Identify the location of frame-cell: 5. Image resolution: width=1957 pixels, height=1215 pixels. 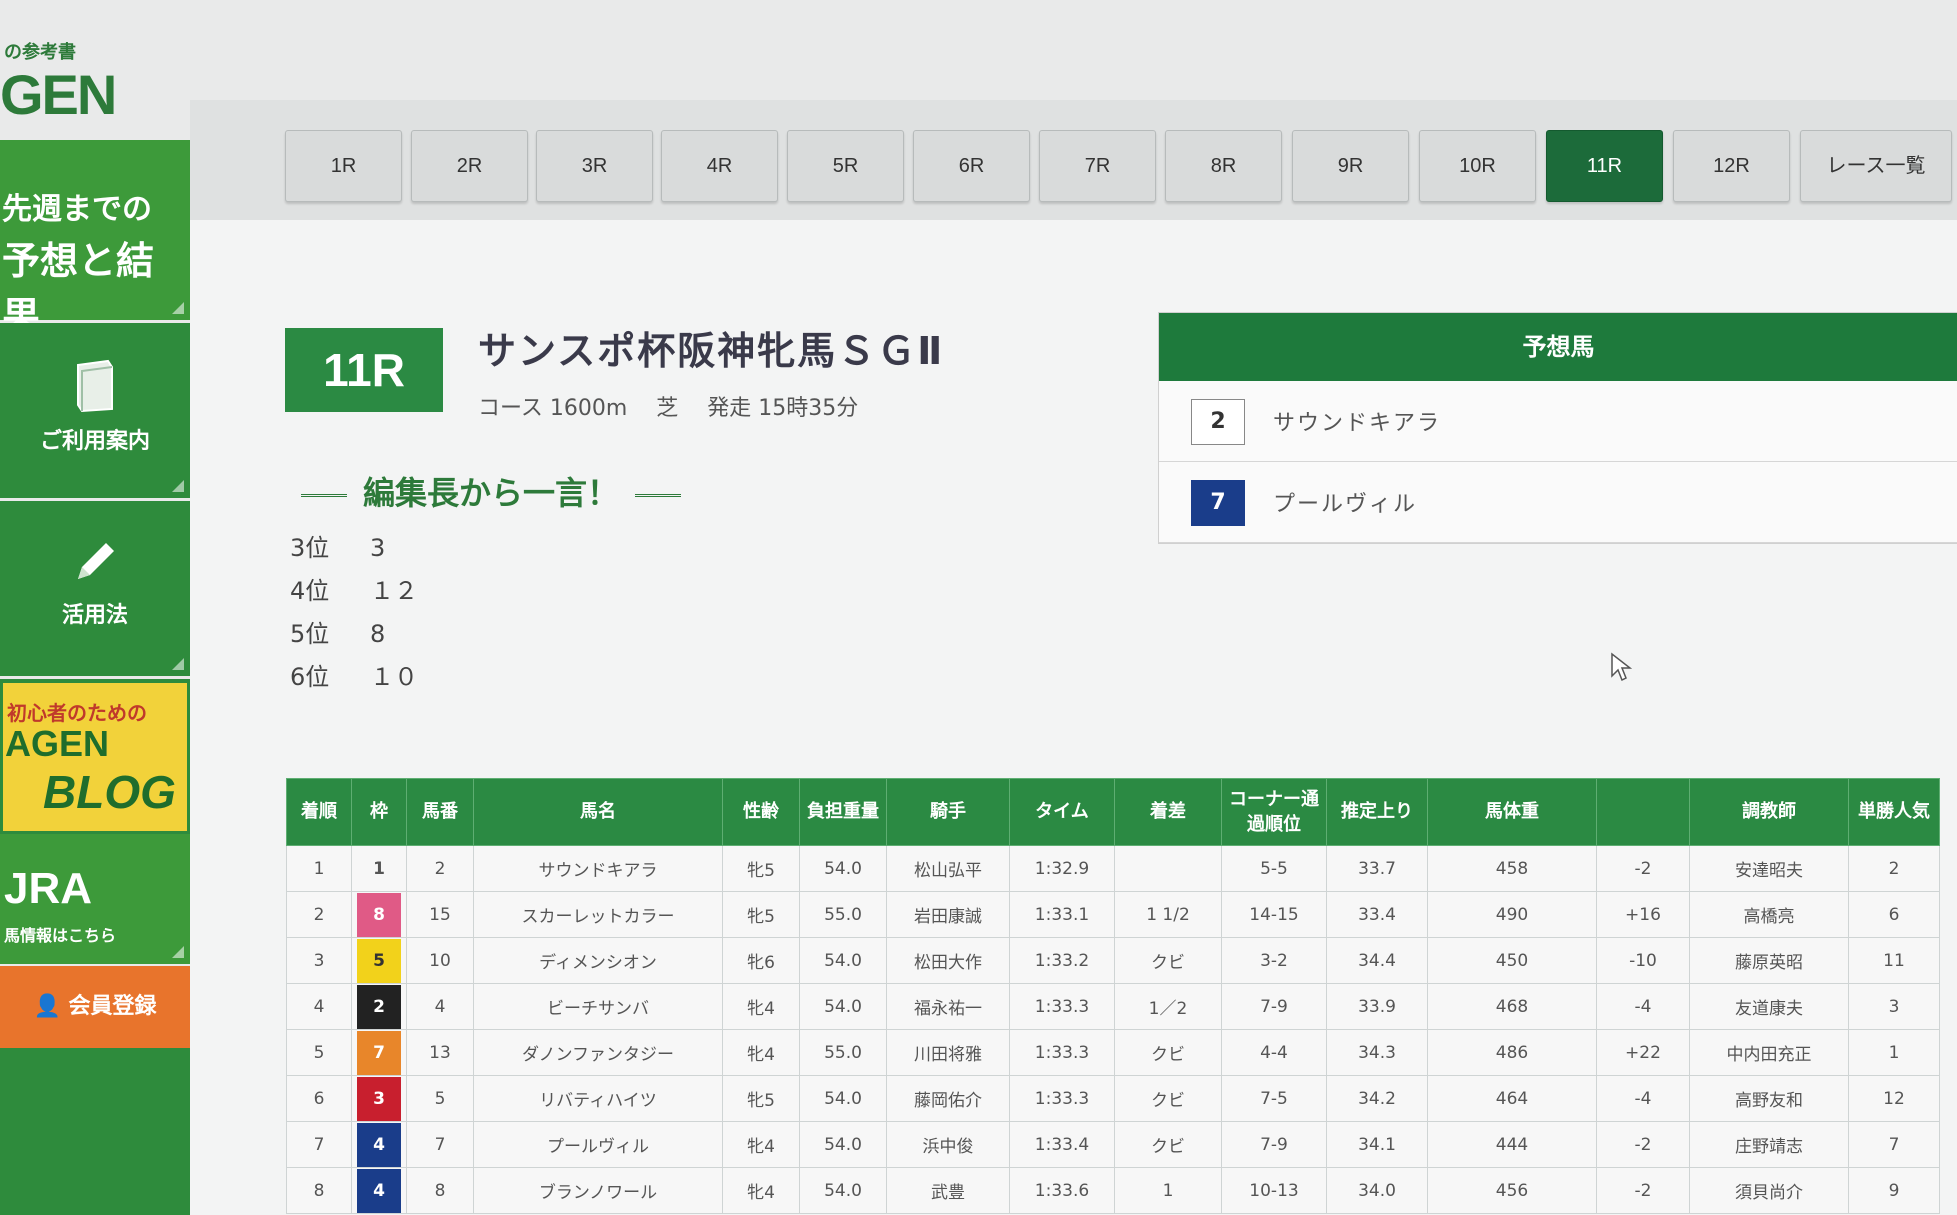
(379, 960).